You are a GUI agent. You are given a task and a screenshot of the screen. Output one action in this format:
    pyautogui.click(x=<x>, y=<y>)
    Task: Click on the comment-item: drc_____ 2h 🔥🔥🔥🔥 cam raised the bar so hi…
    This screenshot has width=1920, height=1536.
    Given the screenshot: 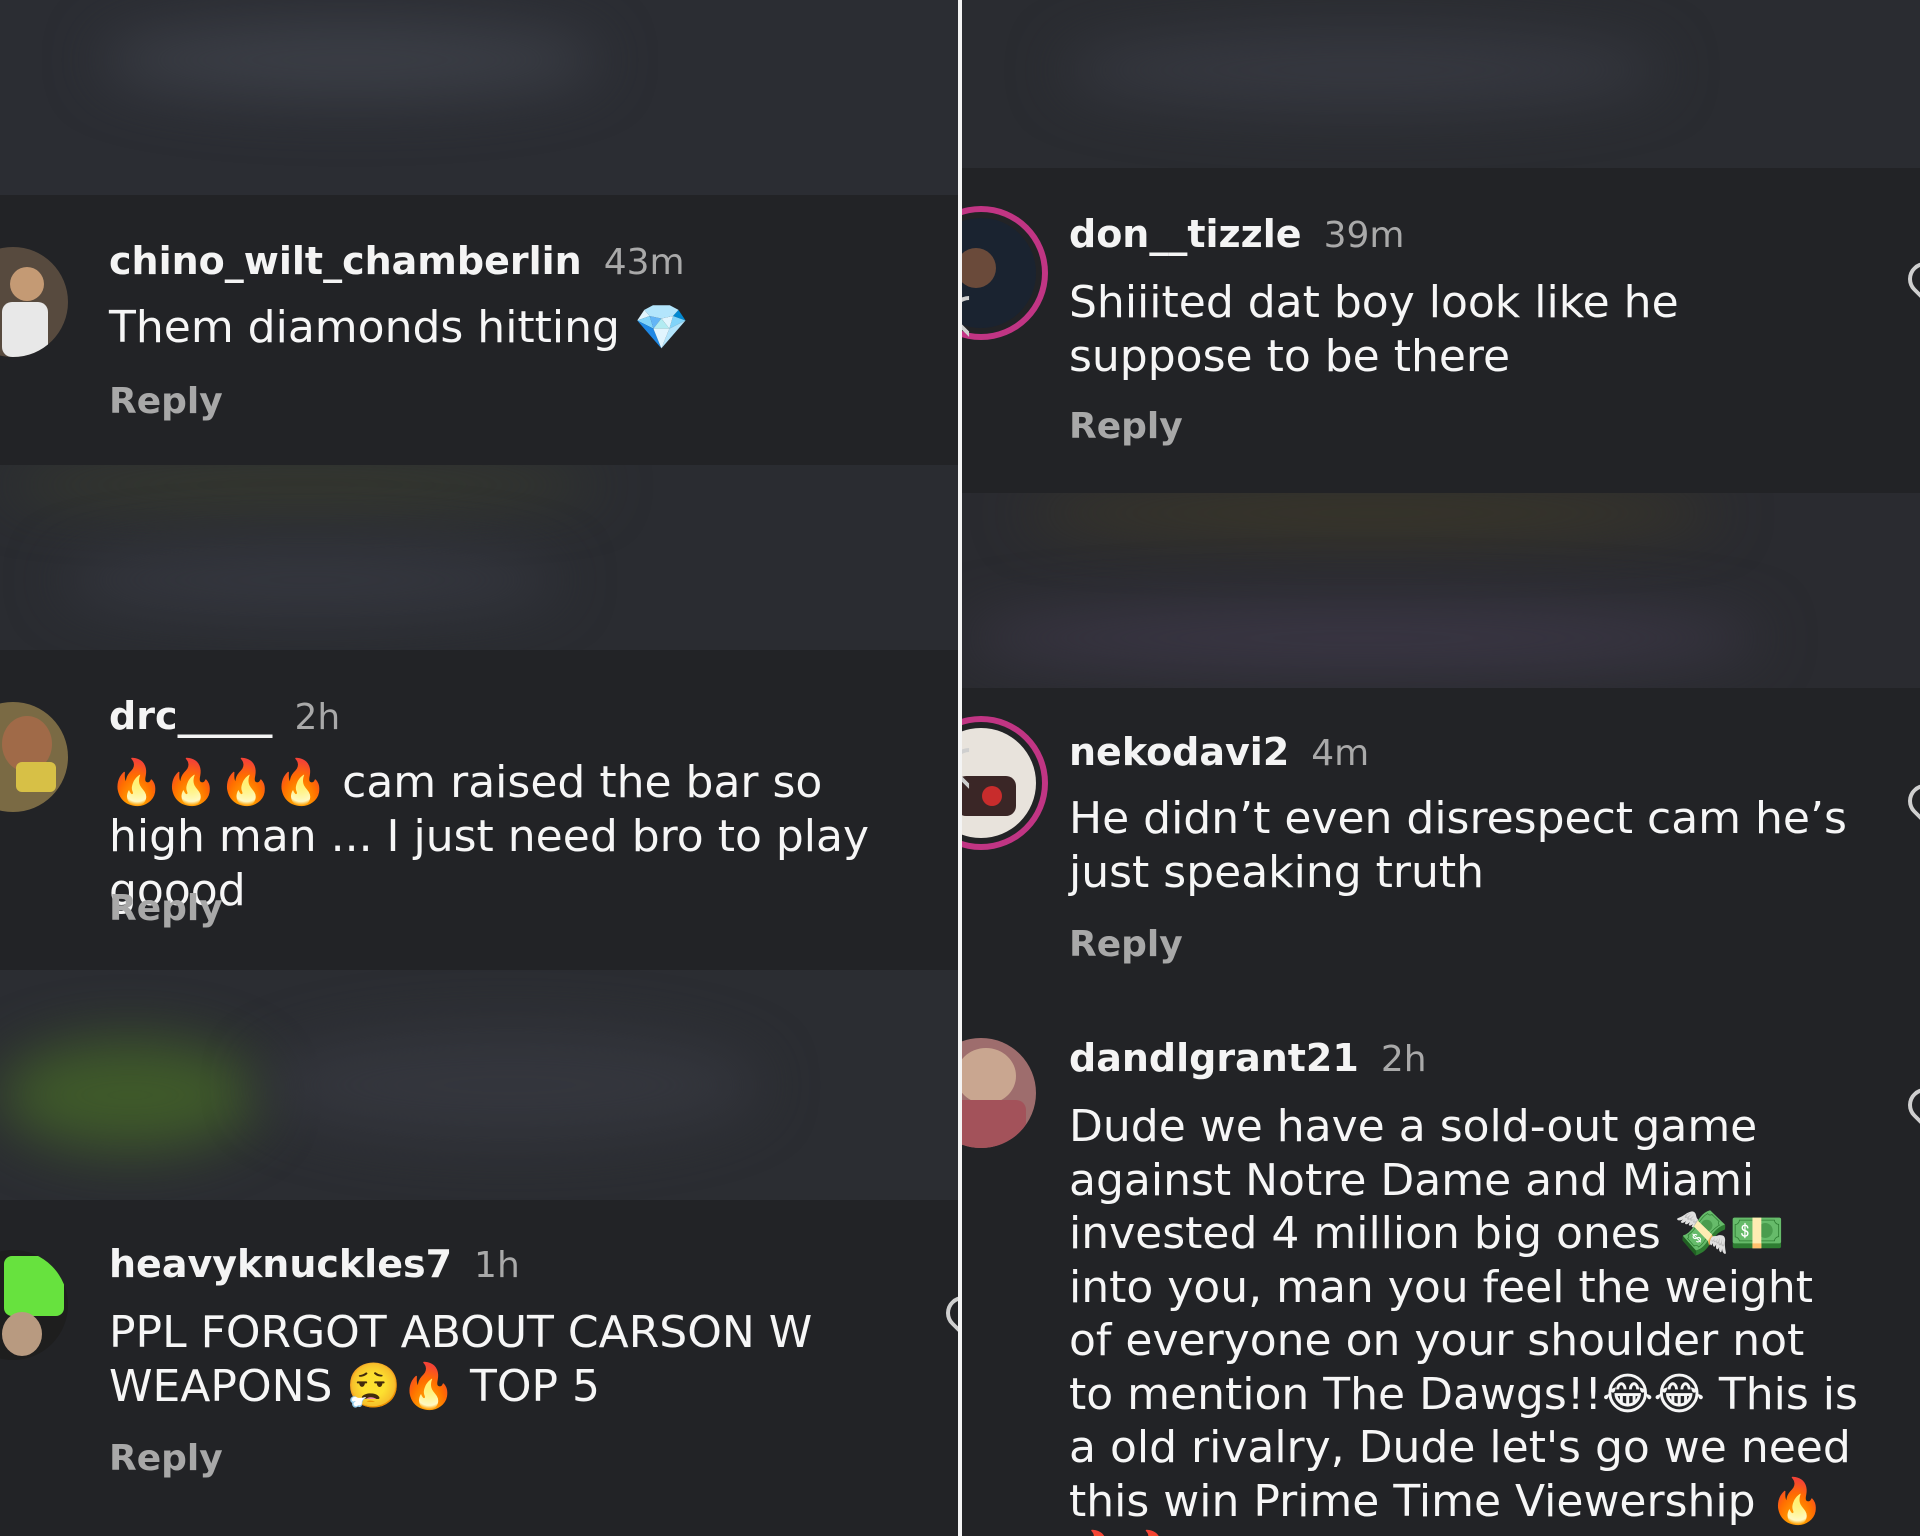 What is the action you would take?
    pyautogui.click(x=479, y=810)
    